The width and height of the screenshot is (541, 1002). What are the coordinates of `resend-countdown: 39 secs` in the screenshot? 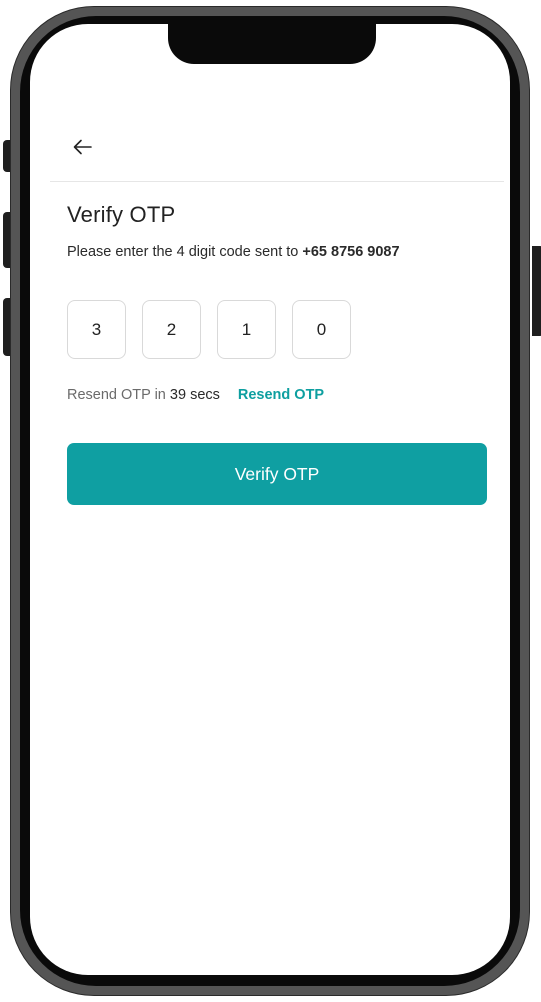 It's located at (194, 395).